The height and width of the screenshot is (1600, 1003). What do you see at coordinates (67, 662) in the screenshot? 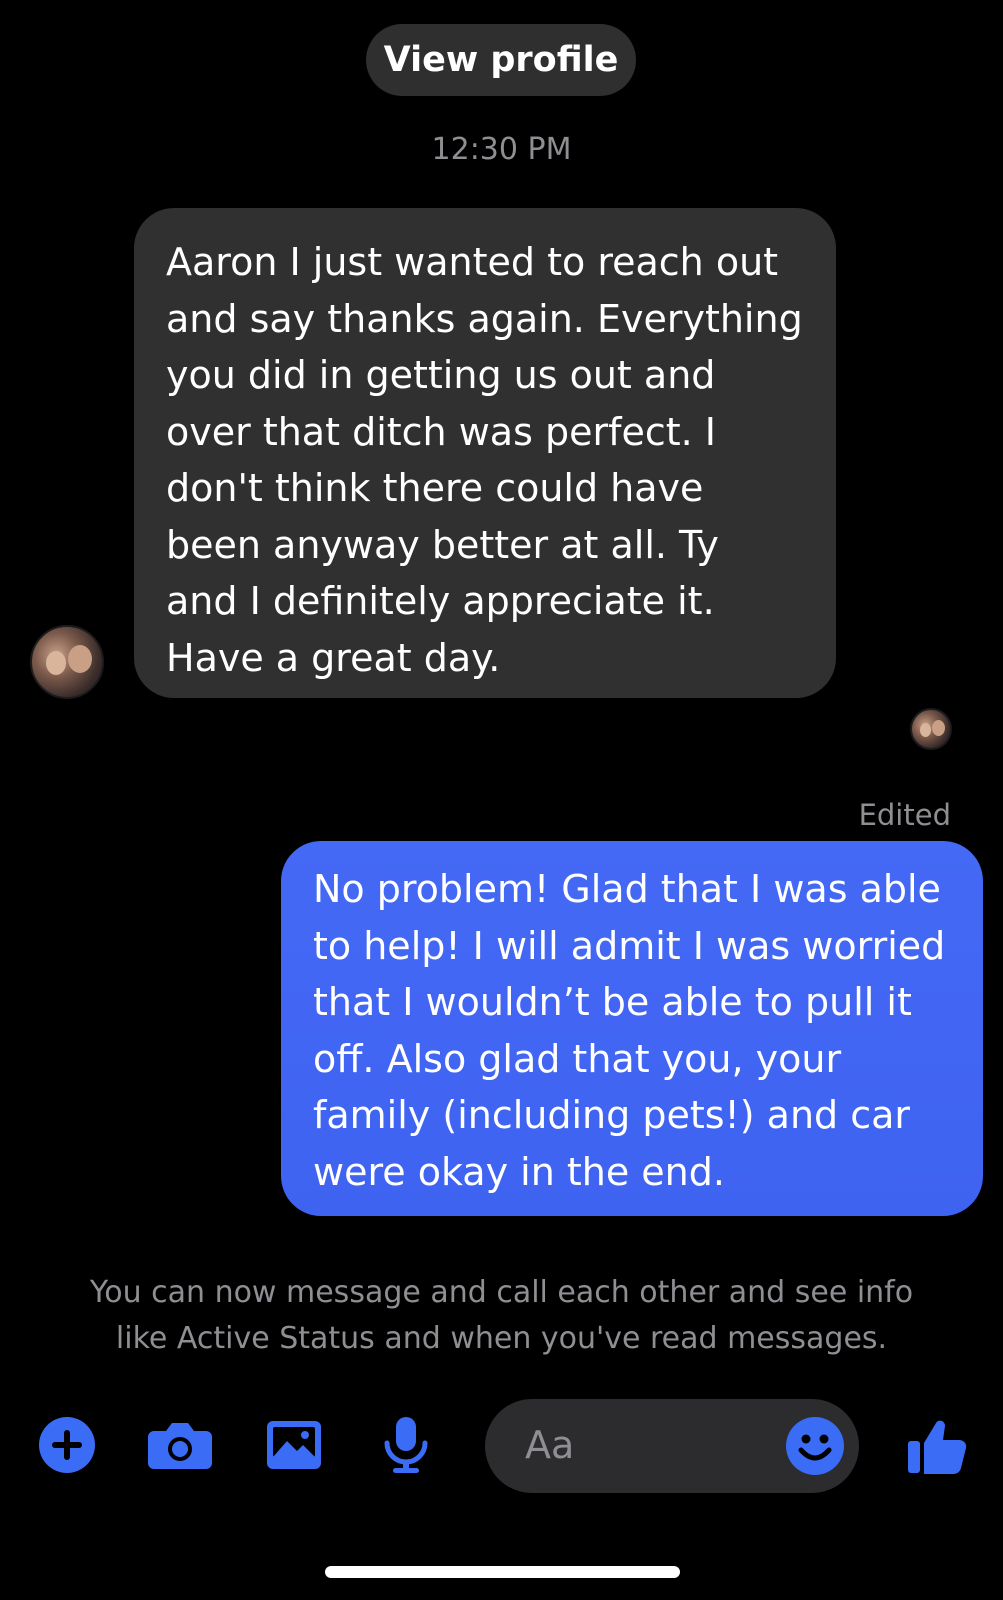
I see `contact-avatar` at bounding box center [67, 662].